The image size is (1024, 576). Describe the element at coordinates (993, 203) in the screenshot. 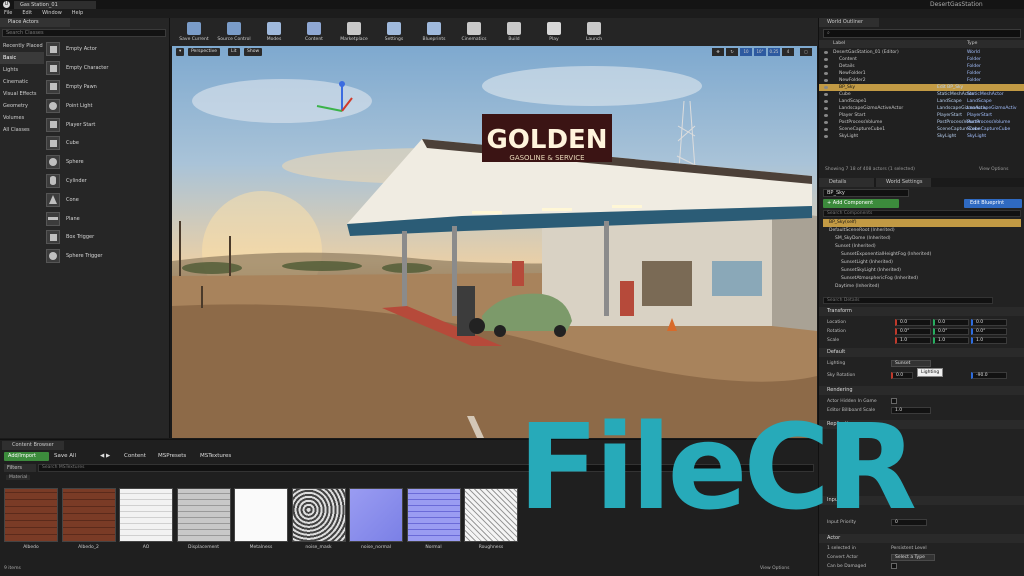

I see `edit-blueprint-button: Edit Blueprint` at that location.